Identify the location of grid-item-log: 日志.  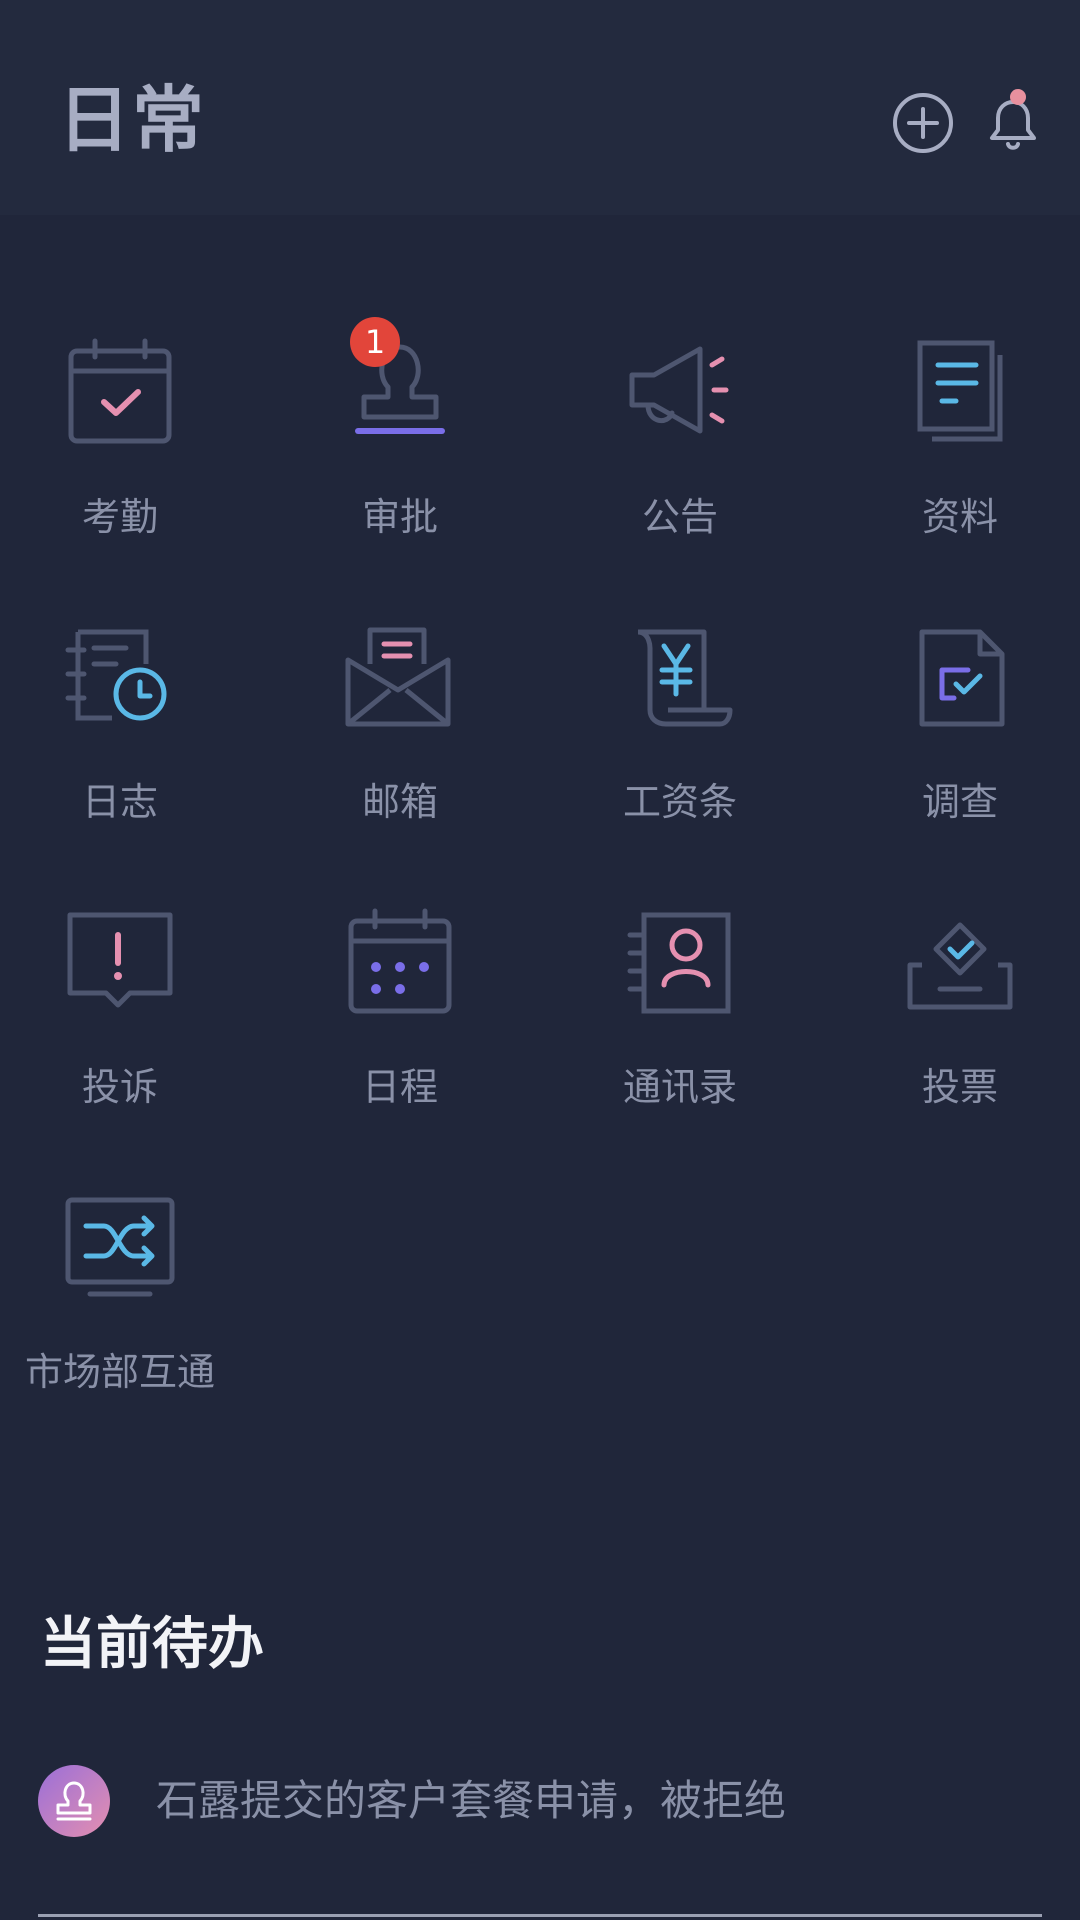
(120, 750).